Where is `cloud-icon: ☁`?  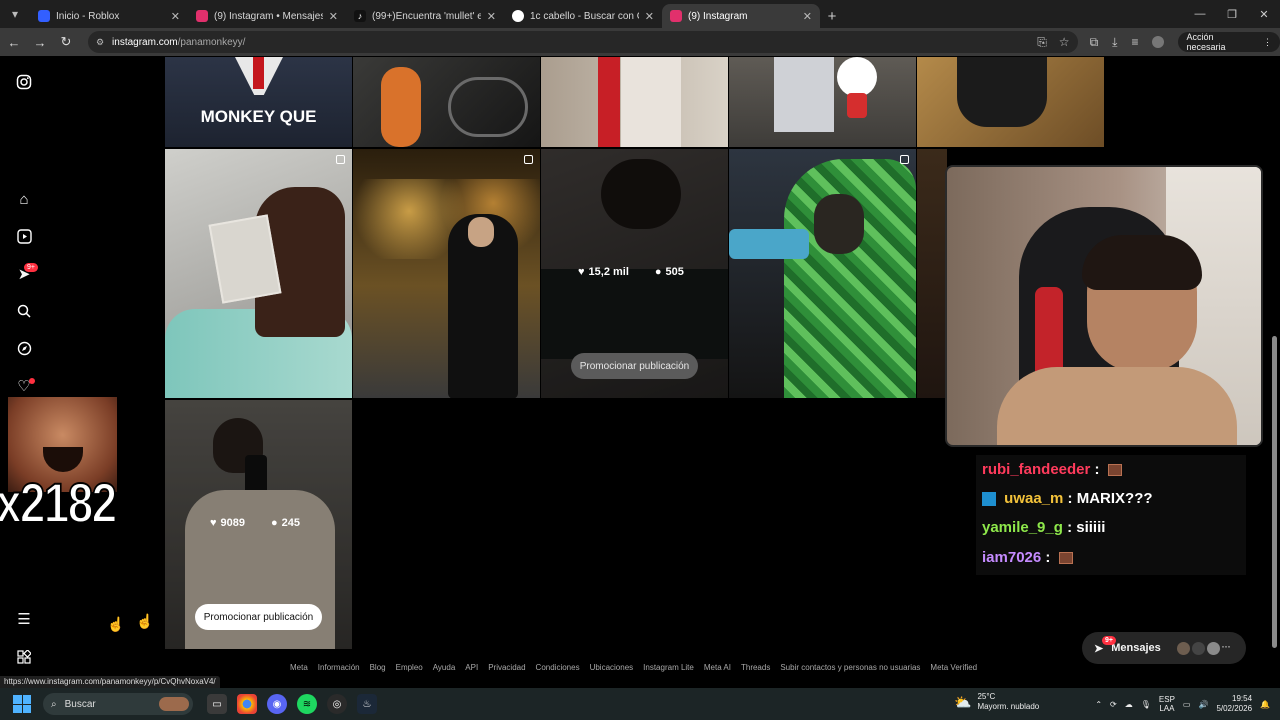
cloud-icon: ☁ is located at coordinates (1129, 704).